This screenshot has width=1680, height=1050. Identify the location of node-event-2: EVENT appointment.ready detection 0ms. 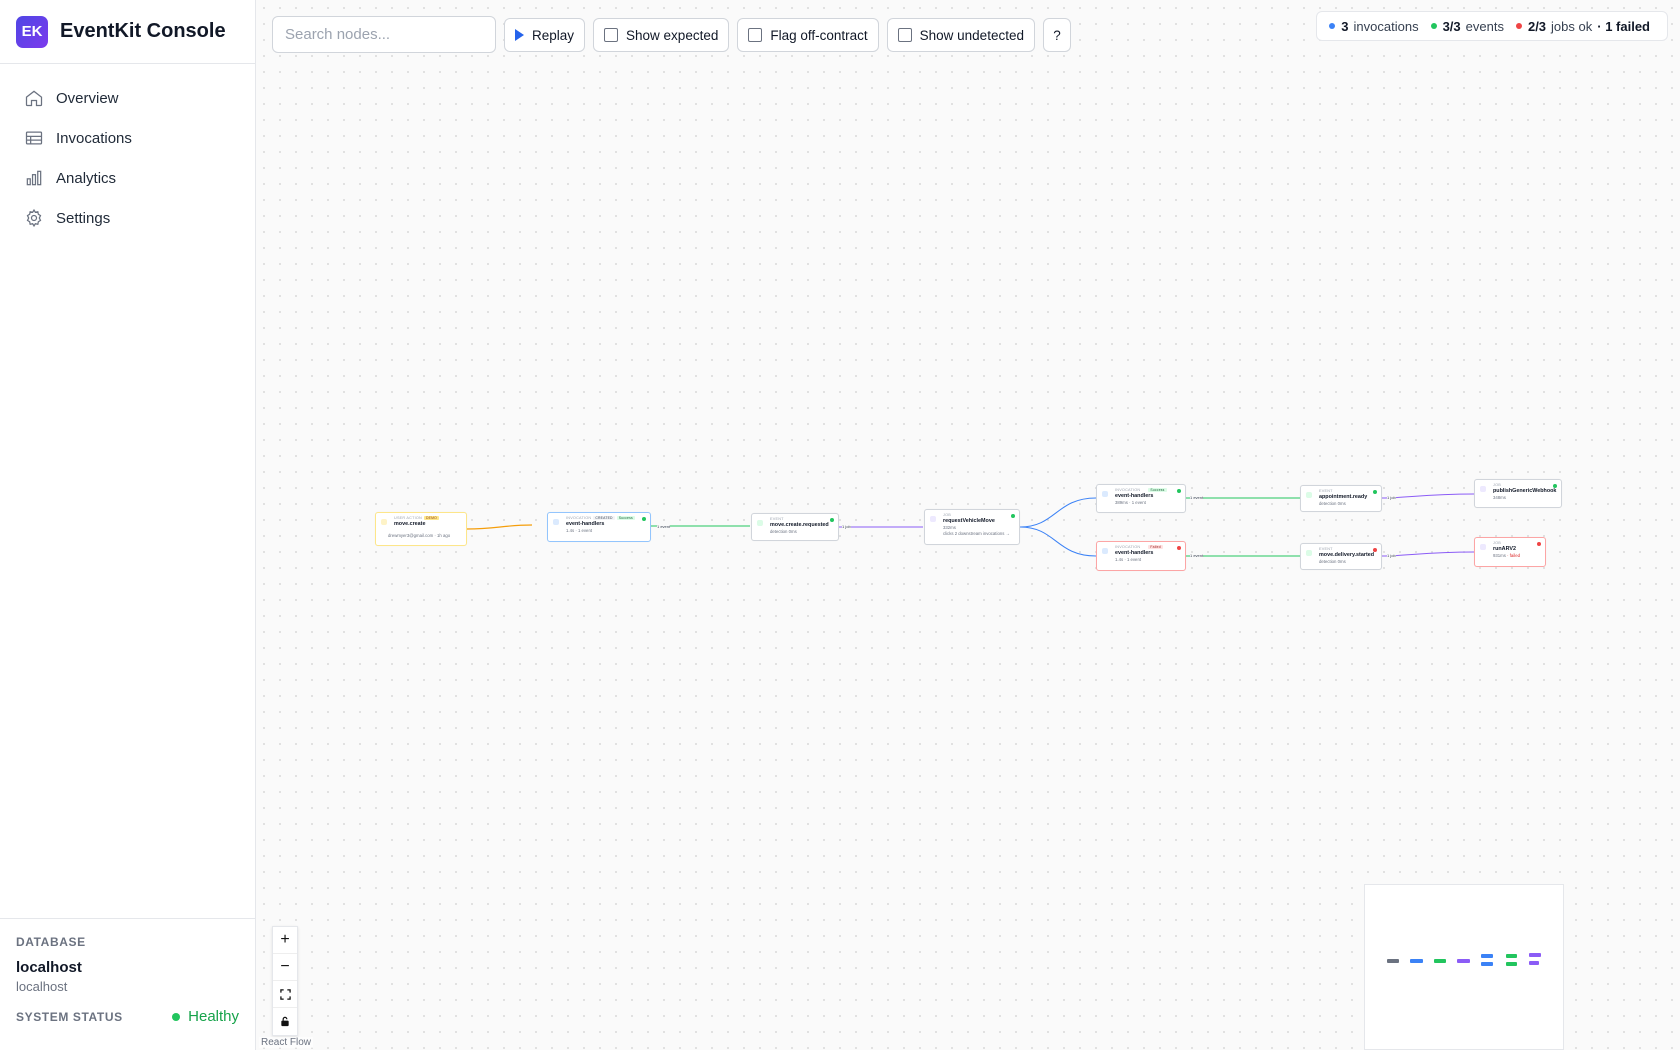
(1341, 498).